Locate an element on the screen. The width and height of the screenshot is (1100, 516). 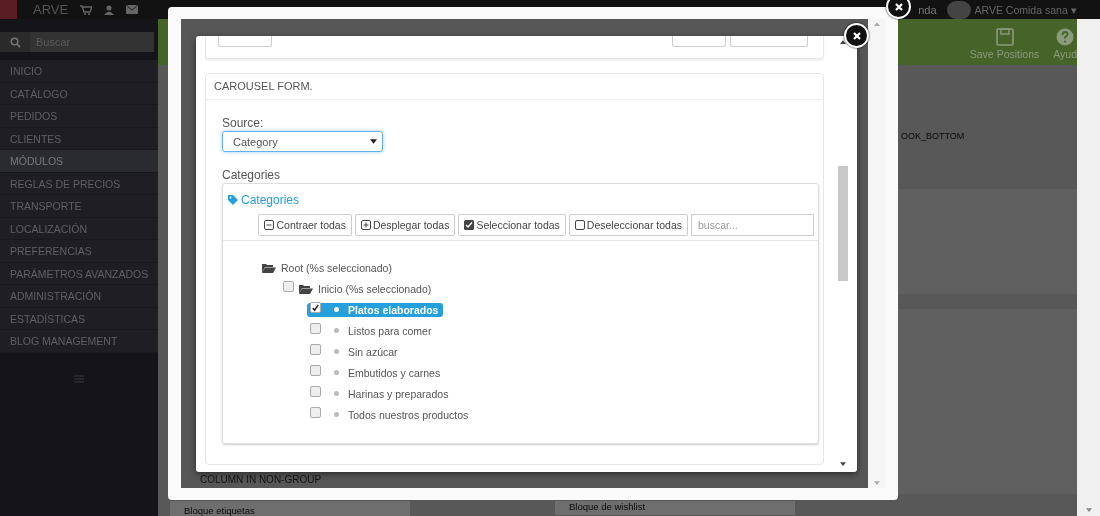
sidebar-item: REGLAS DE PRECIOS is located at coordinates (79, 183).